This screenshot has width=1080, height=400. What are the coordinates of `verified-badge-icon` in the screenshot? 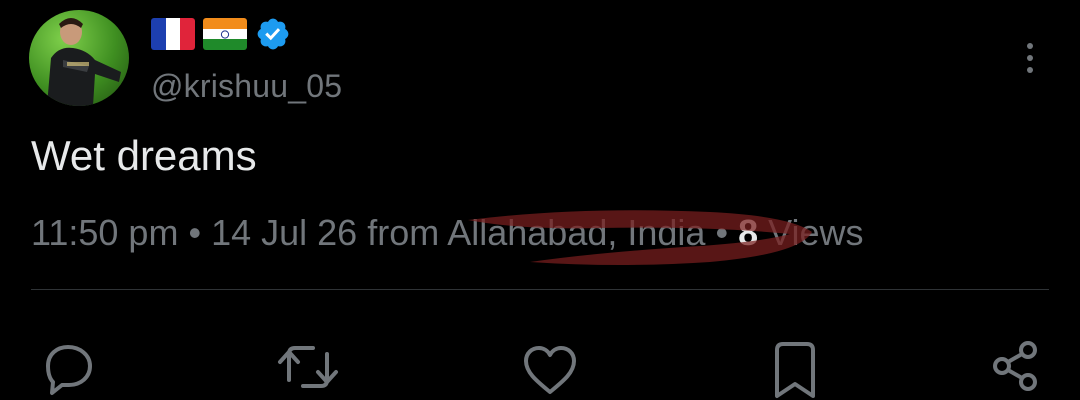 It's located at (273, 34).